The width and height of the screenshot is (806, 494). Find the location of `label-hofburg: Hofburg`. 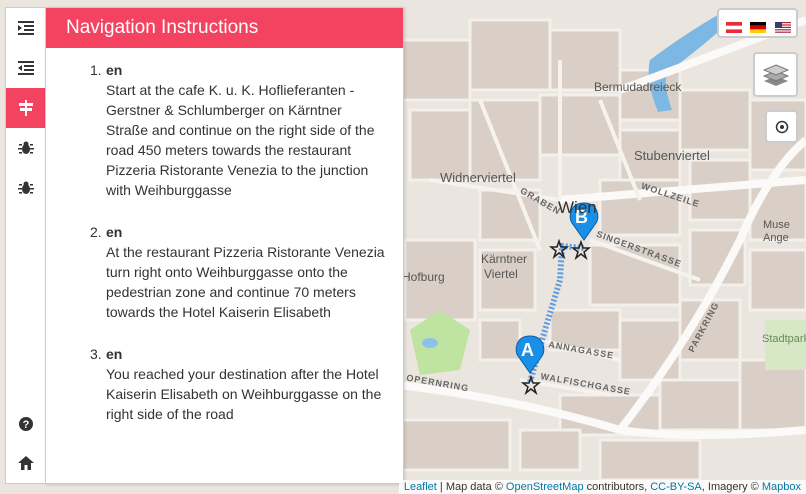

label-hofburg: Hofburg is located at coordinates (423, 277).